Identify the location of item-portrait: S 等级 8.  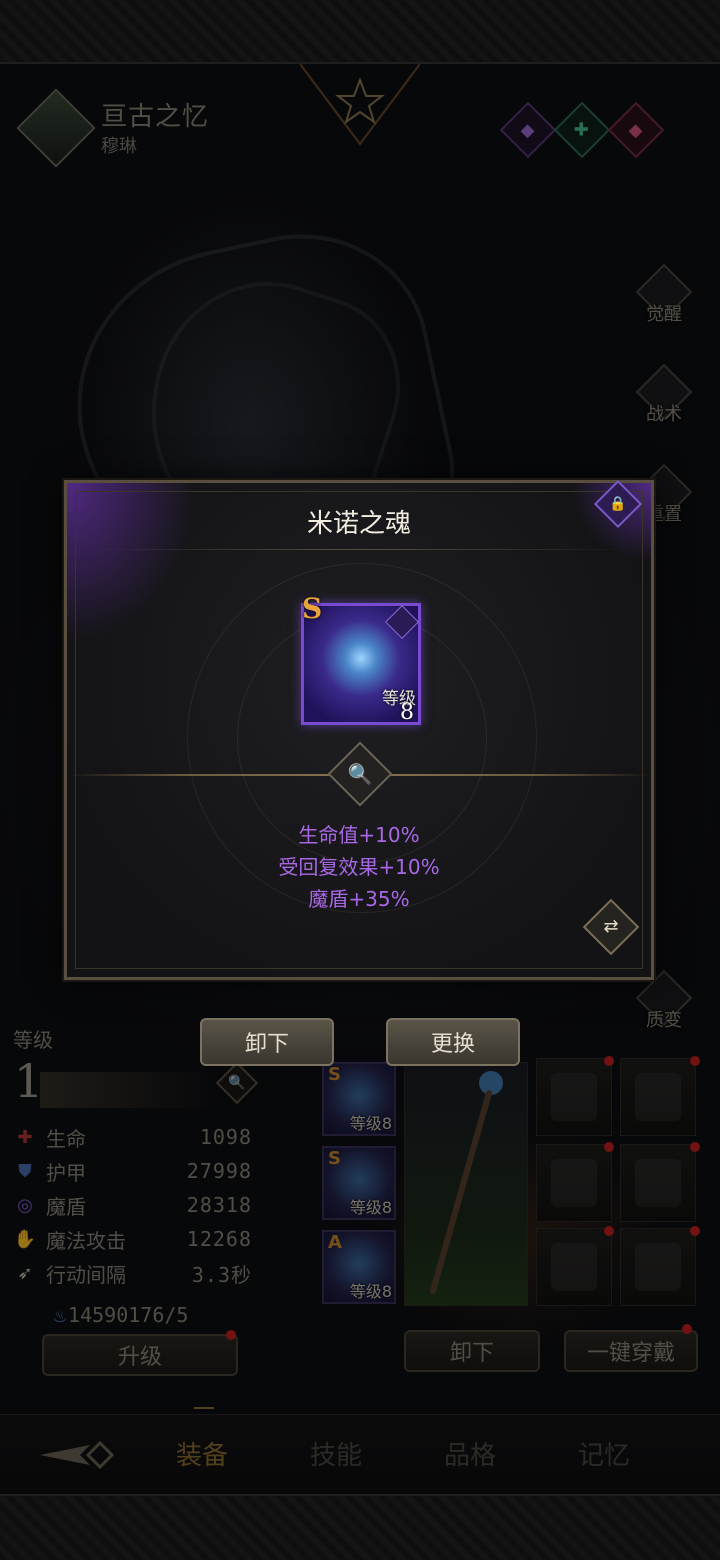
(361, 658).